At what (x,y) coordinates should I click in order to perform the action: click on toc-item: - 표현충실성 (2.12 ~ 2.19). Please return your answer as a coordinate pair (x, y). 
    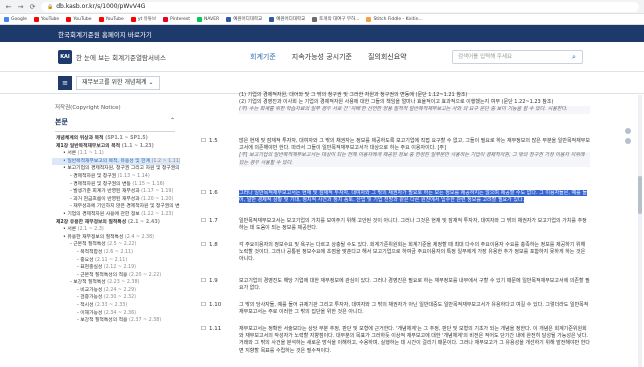
    Looking at the image, I should click on (116, 268).